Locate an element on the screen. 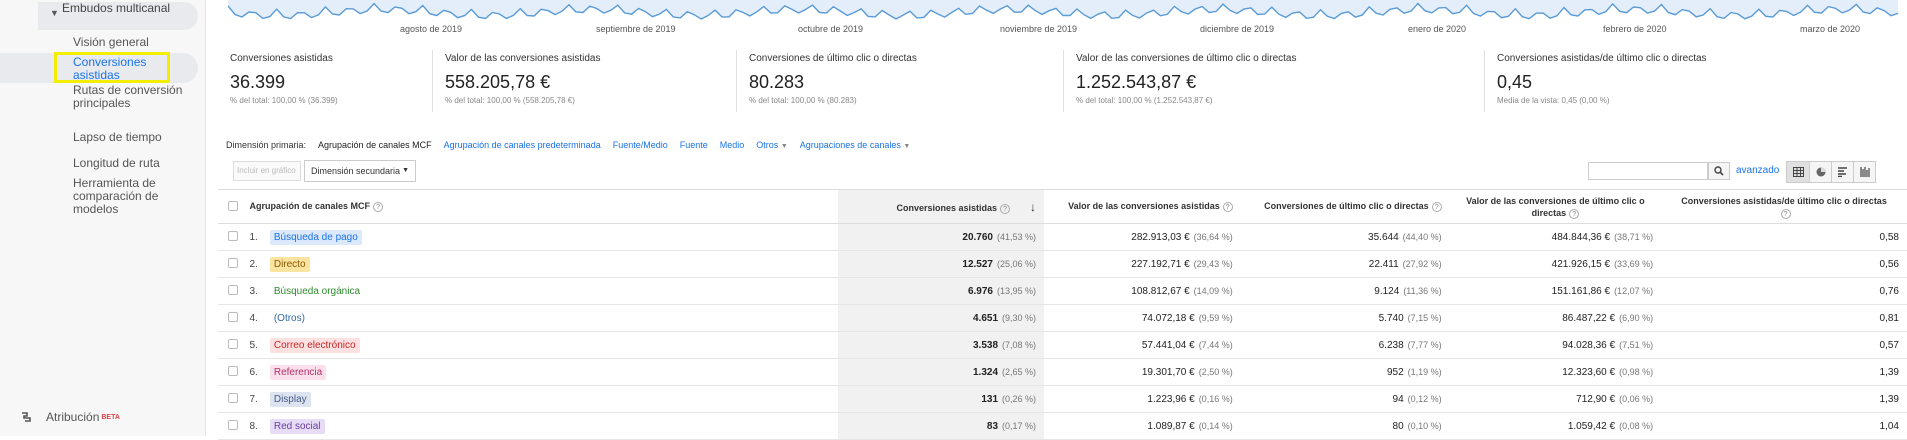 The height and width of the screenshot is (440, 1907). assisted-value: 74.072,18 € is located at coordinates (1168, 318).